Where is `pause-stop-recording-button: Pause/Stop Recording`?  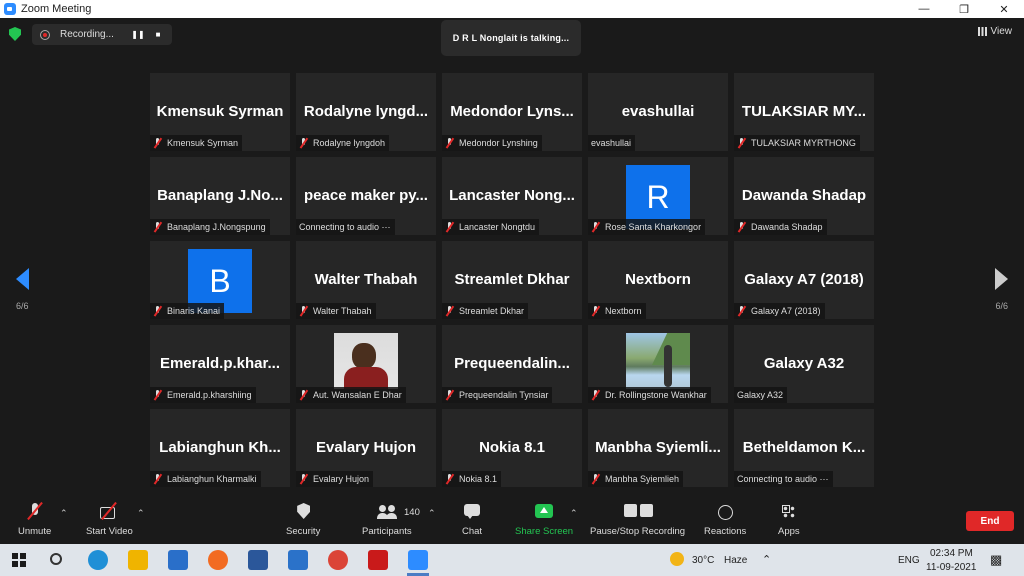 pause-stop-recording-button: Pause/Stop Recording is located at coordinates (637, 519).